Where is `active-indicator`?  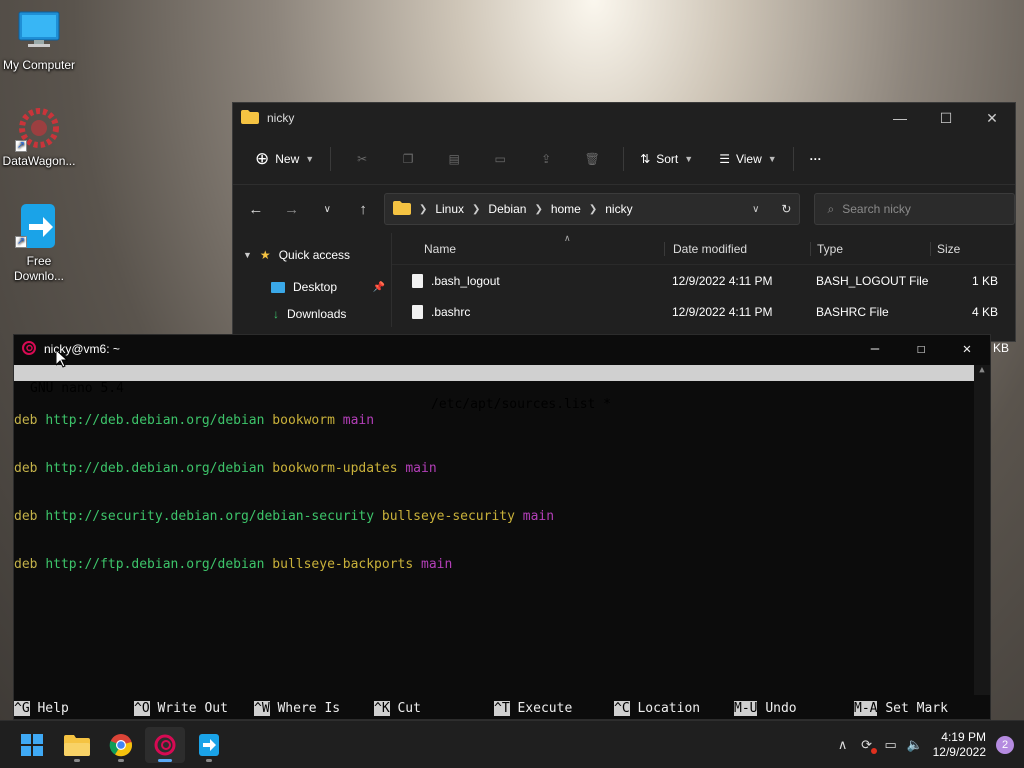
active-indicator is located at coordinates (165, 760).